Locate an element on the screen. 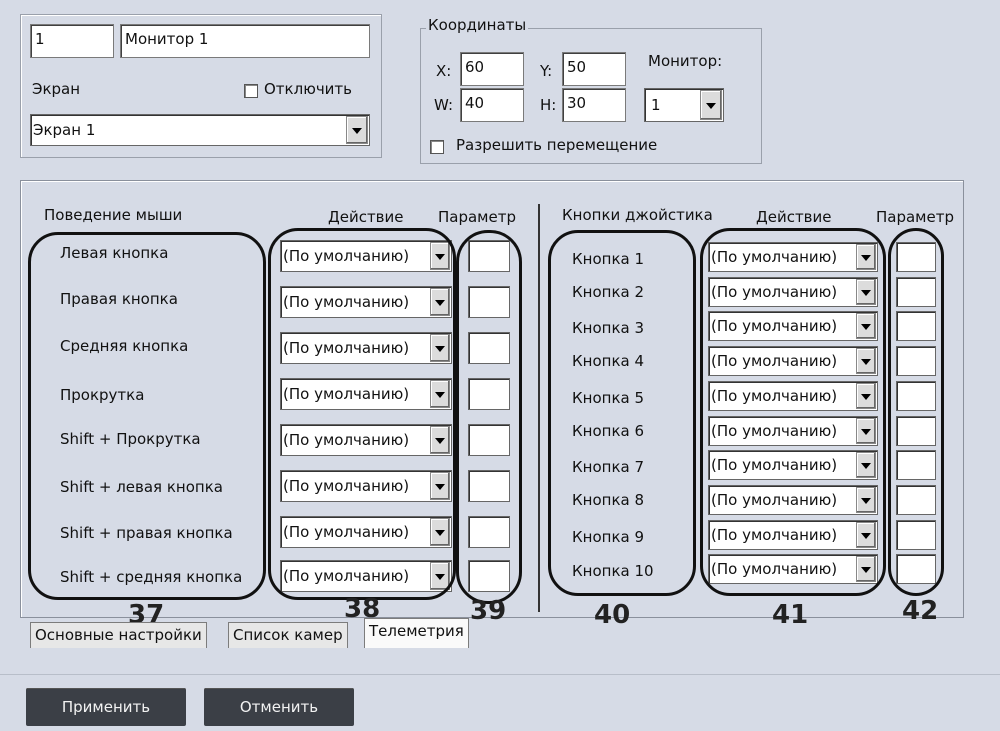  annotation-number: 39 is located at coordinates (488, 611).